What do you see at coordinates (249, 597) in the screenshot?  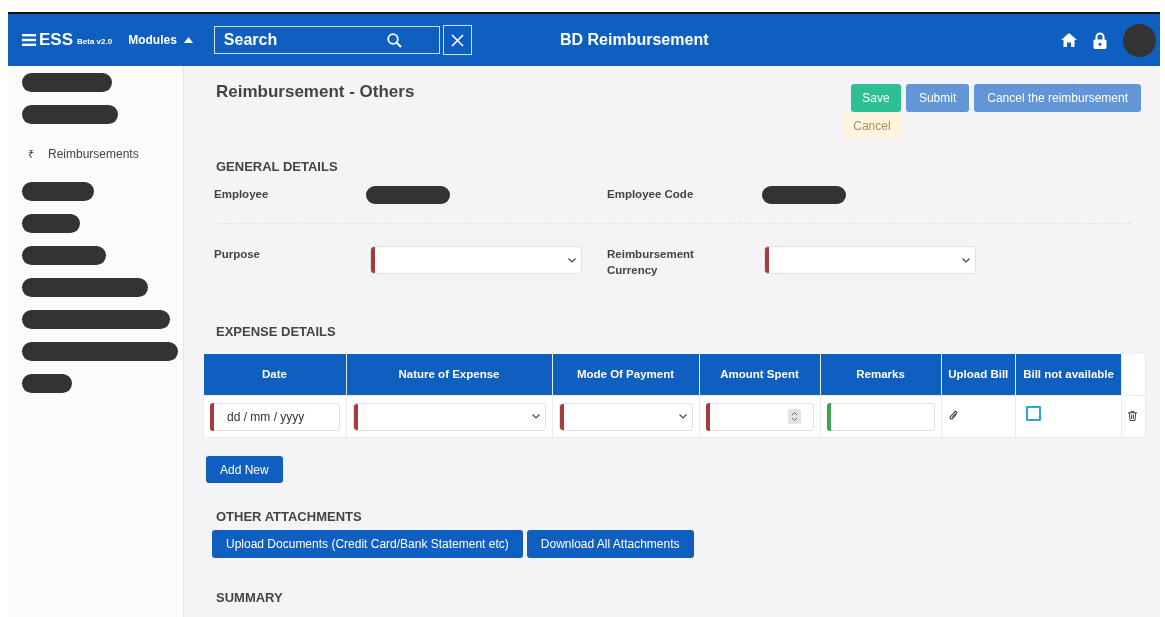 I see `section-heading: SUMMARY` at bounding box center [249, 597].